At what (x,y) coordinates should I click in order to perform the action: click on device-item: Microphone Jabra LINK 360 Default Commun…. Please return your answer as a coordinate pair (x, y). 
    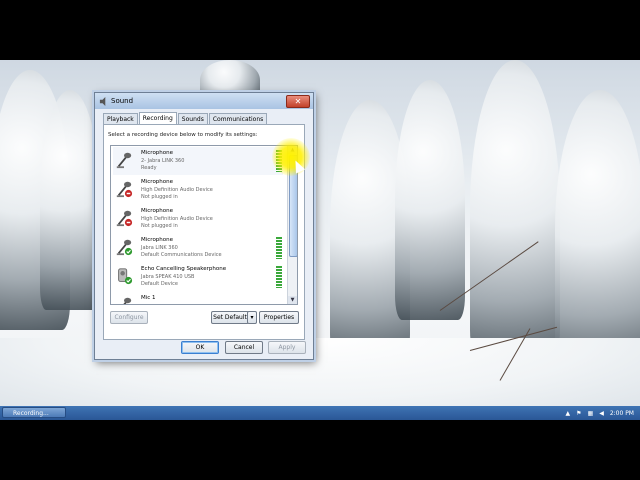
    Looking at the image, I should click on (198, 248).